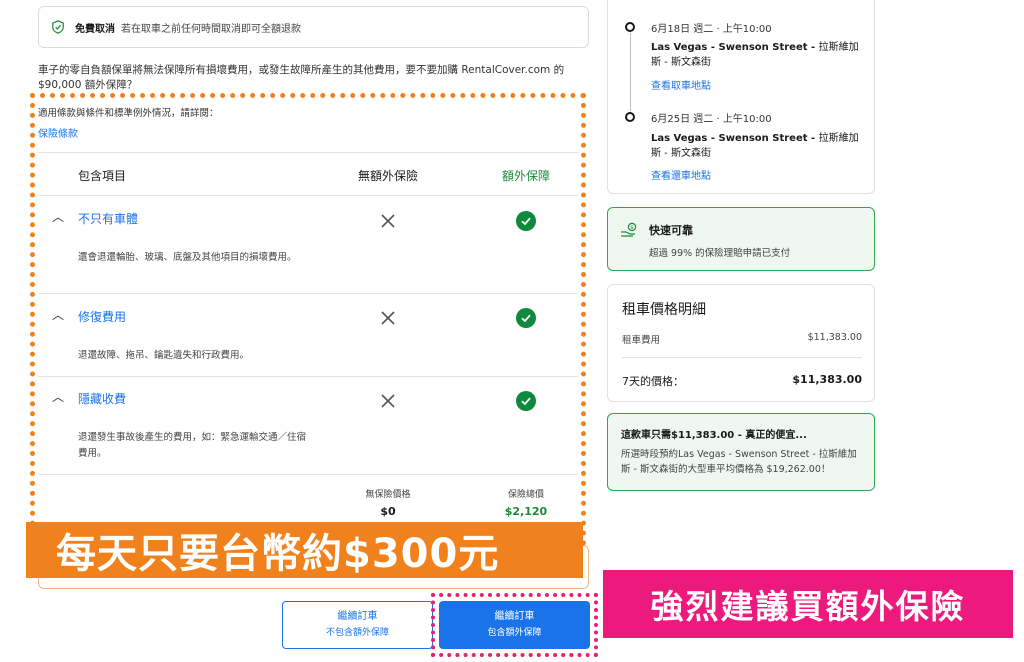 This screenshot has width=1024, height=662. I want to click on timeline-line, so click(630, 72).